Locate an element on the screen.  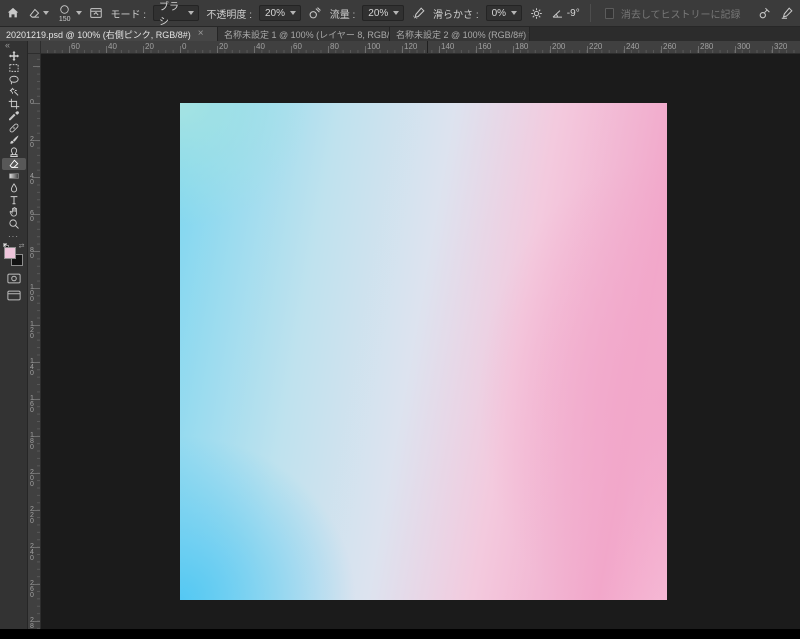
gradient-icon is located at coordinates (13, 176).